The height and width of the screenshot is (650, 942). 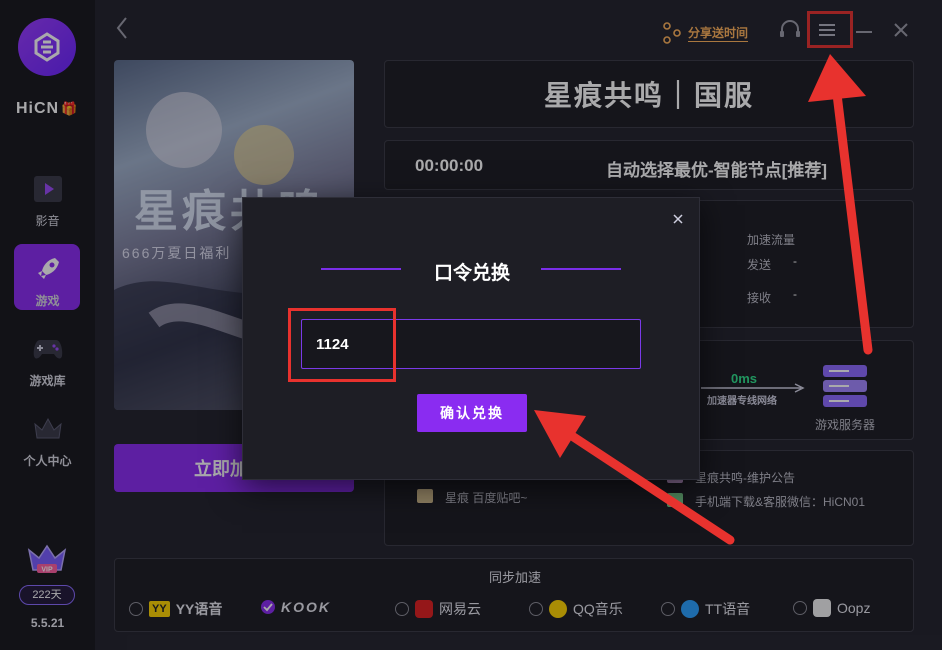 I want to click on title-divider-right, so click(x=581, y=269).